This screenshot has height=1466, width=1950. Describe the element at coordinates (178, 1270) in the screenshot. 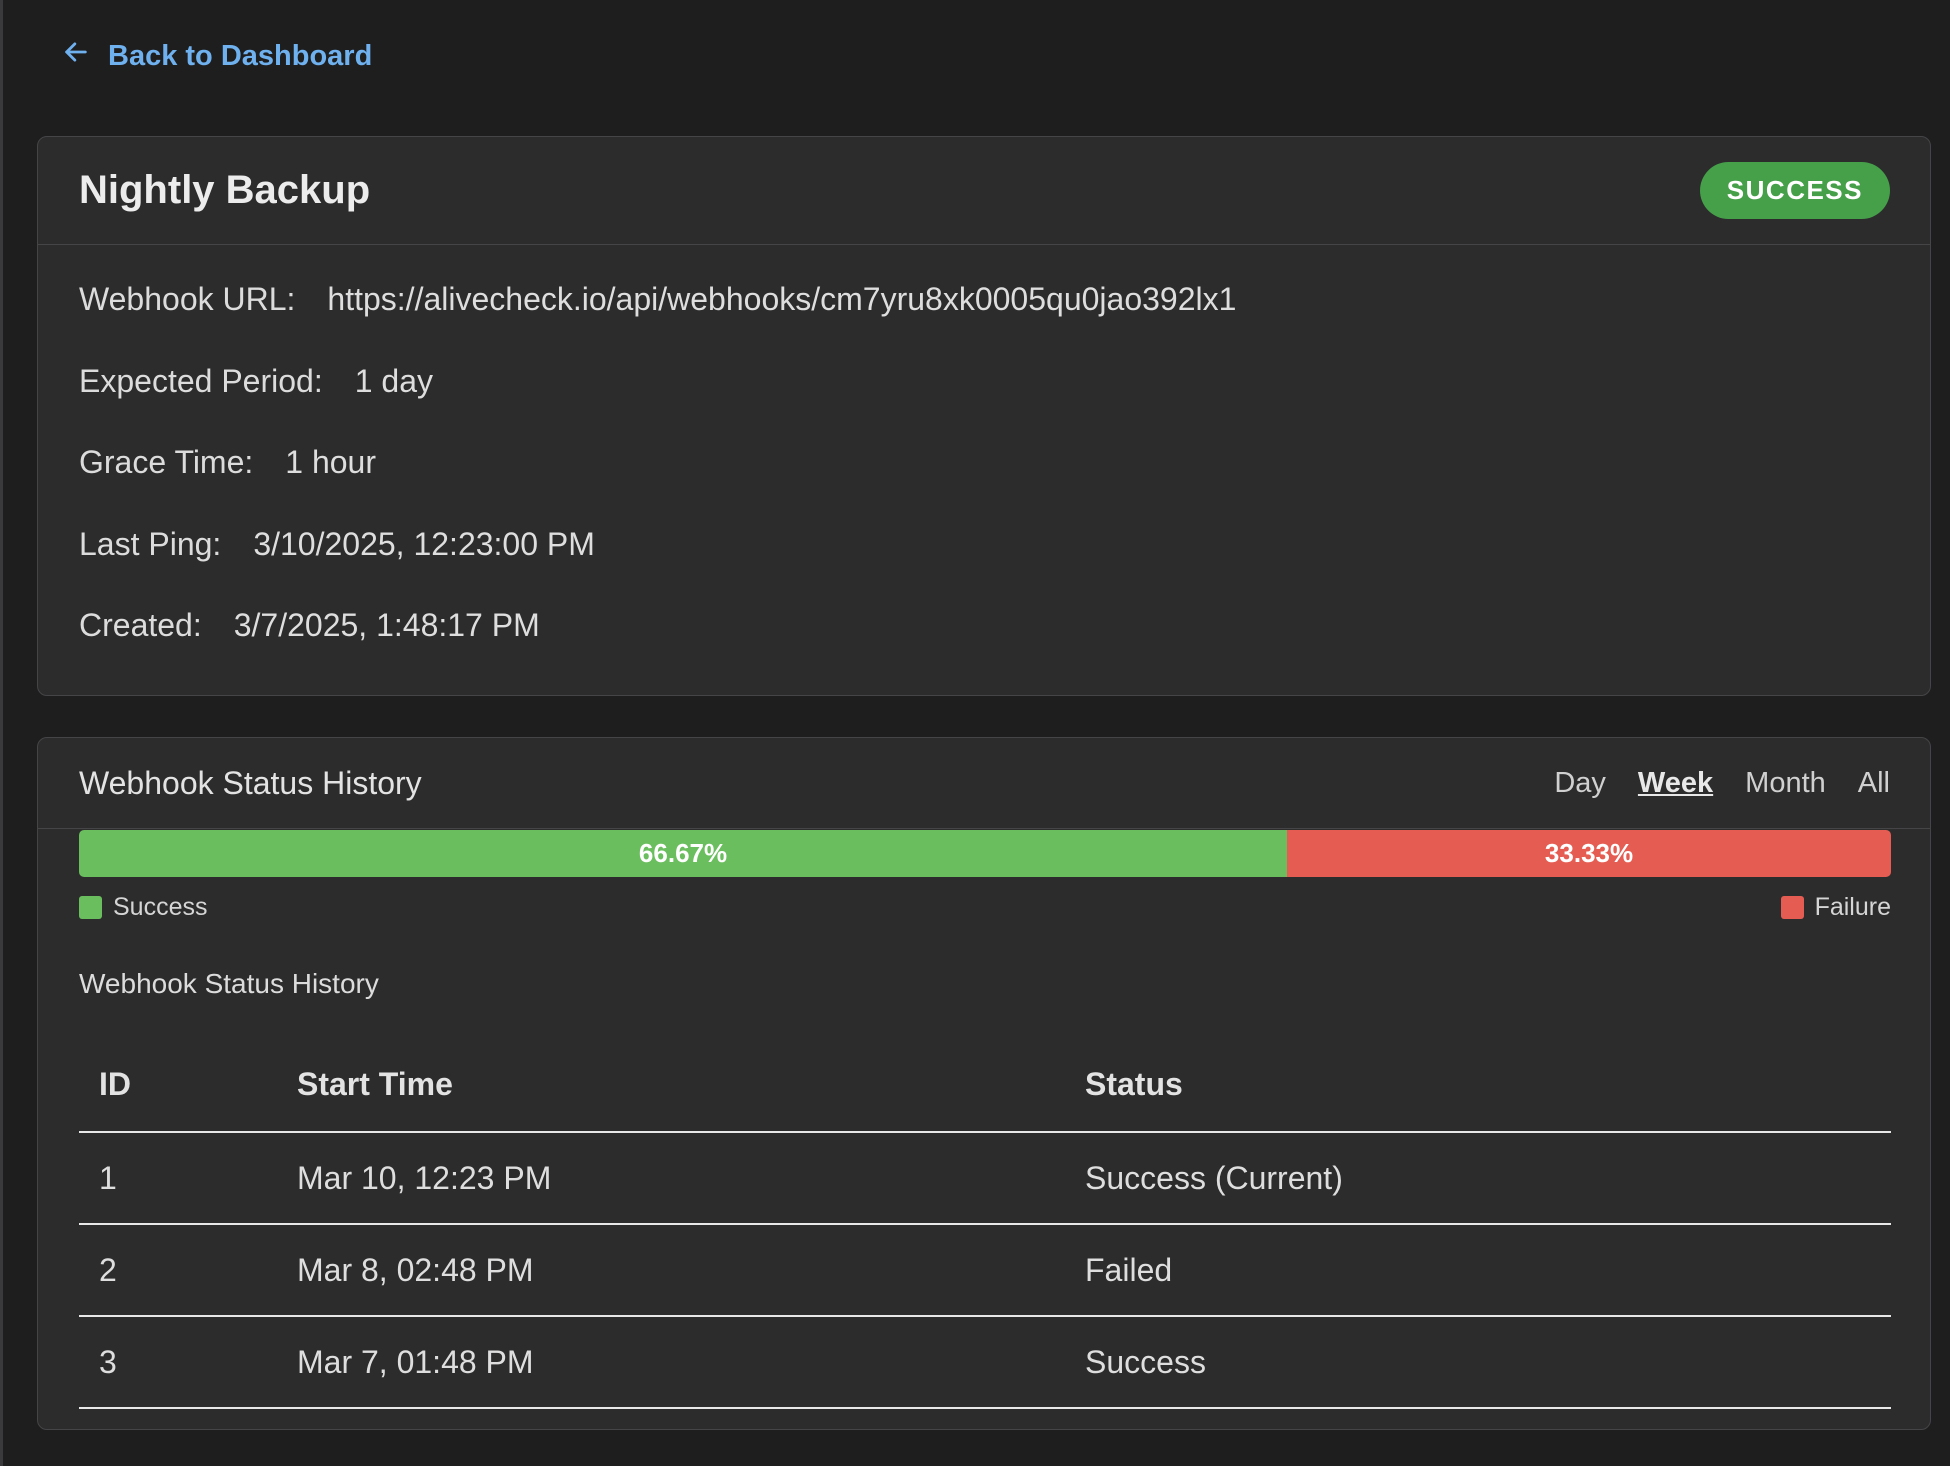

I see `row-id: 2` at that location.